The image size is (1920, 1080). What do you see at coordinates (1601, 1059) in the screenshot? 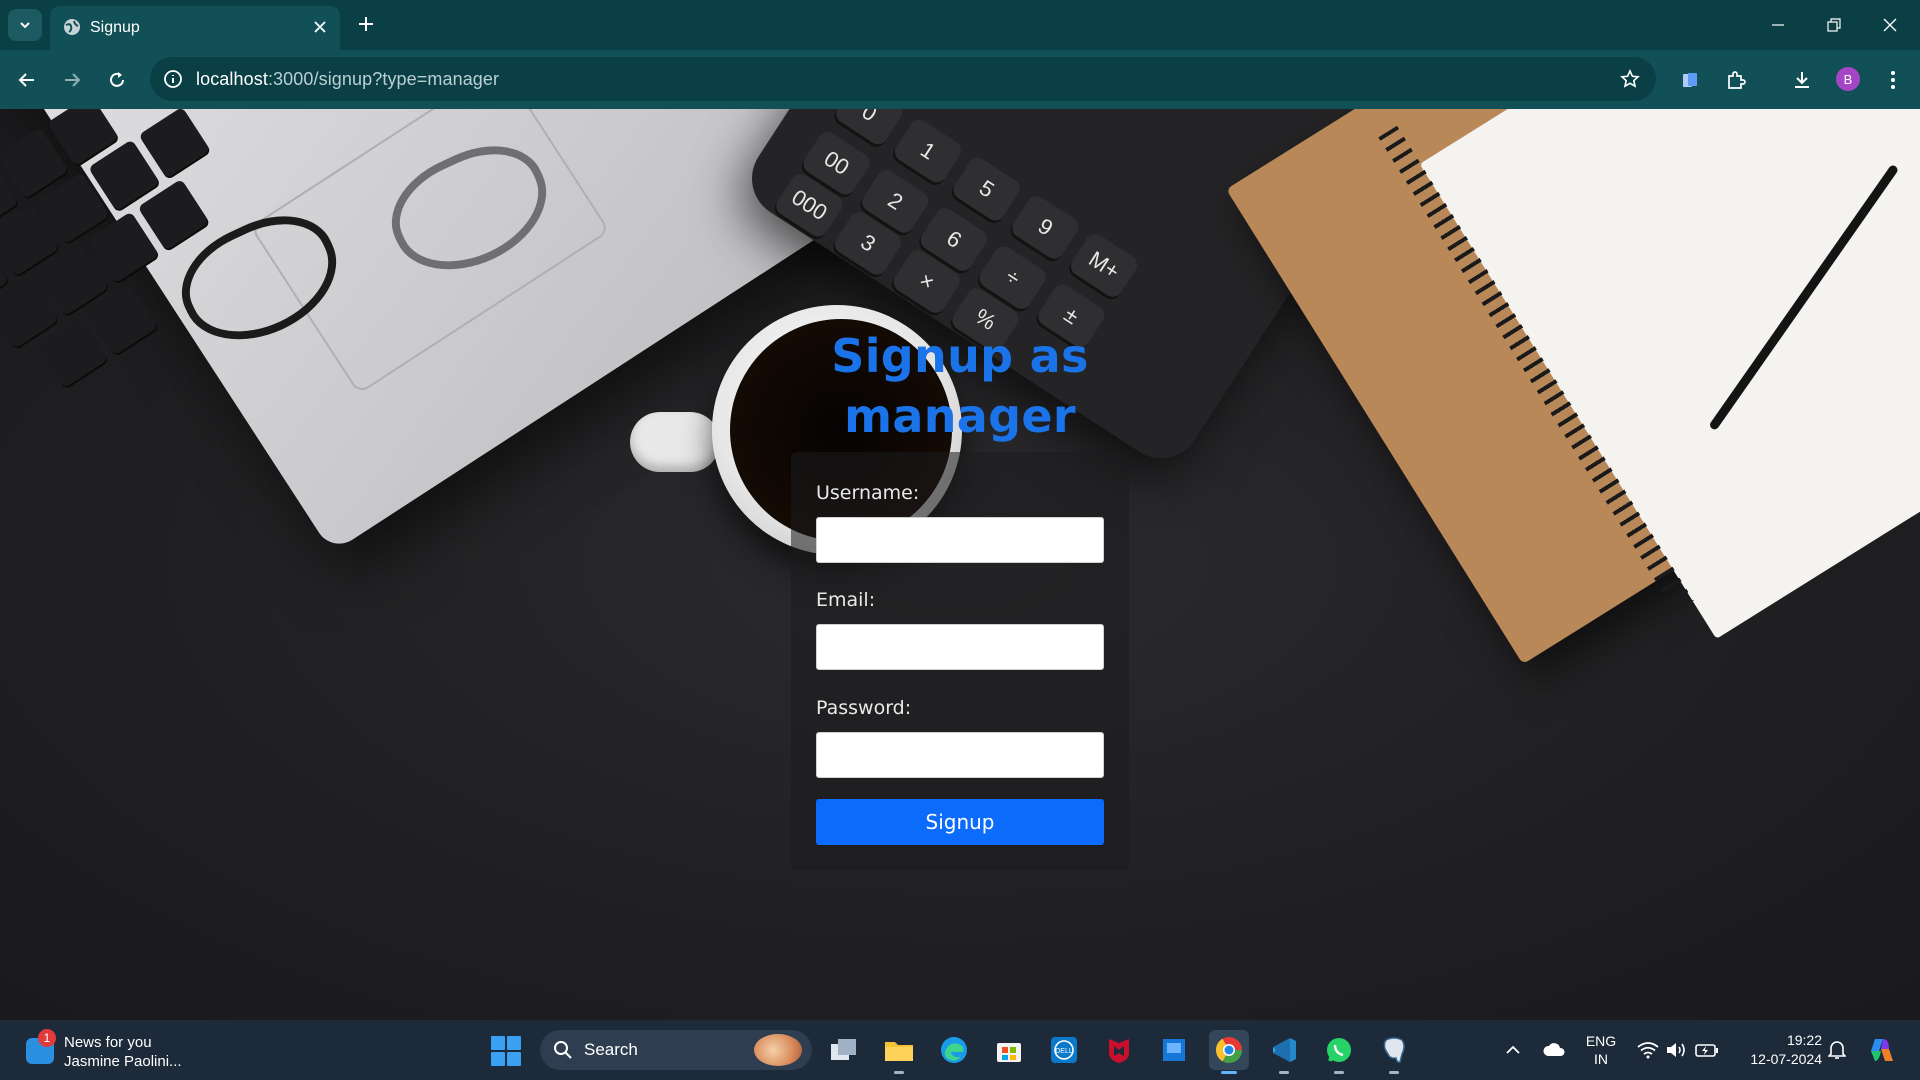
I see `language-region: IN` at bounding box center [1601, 1059].